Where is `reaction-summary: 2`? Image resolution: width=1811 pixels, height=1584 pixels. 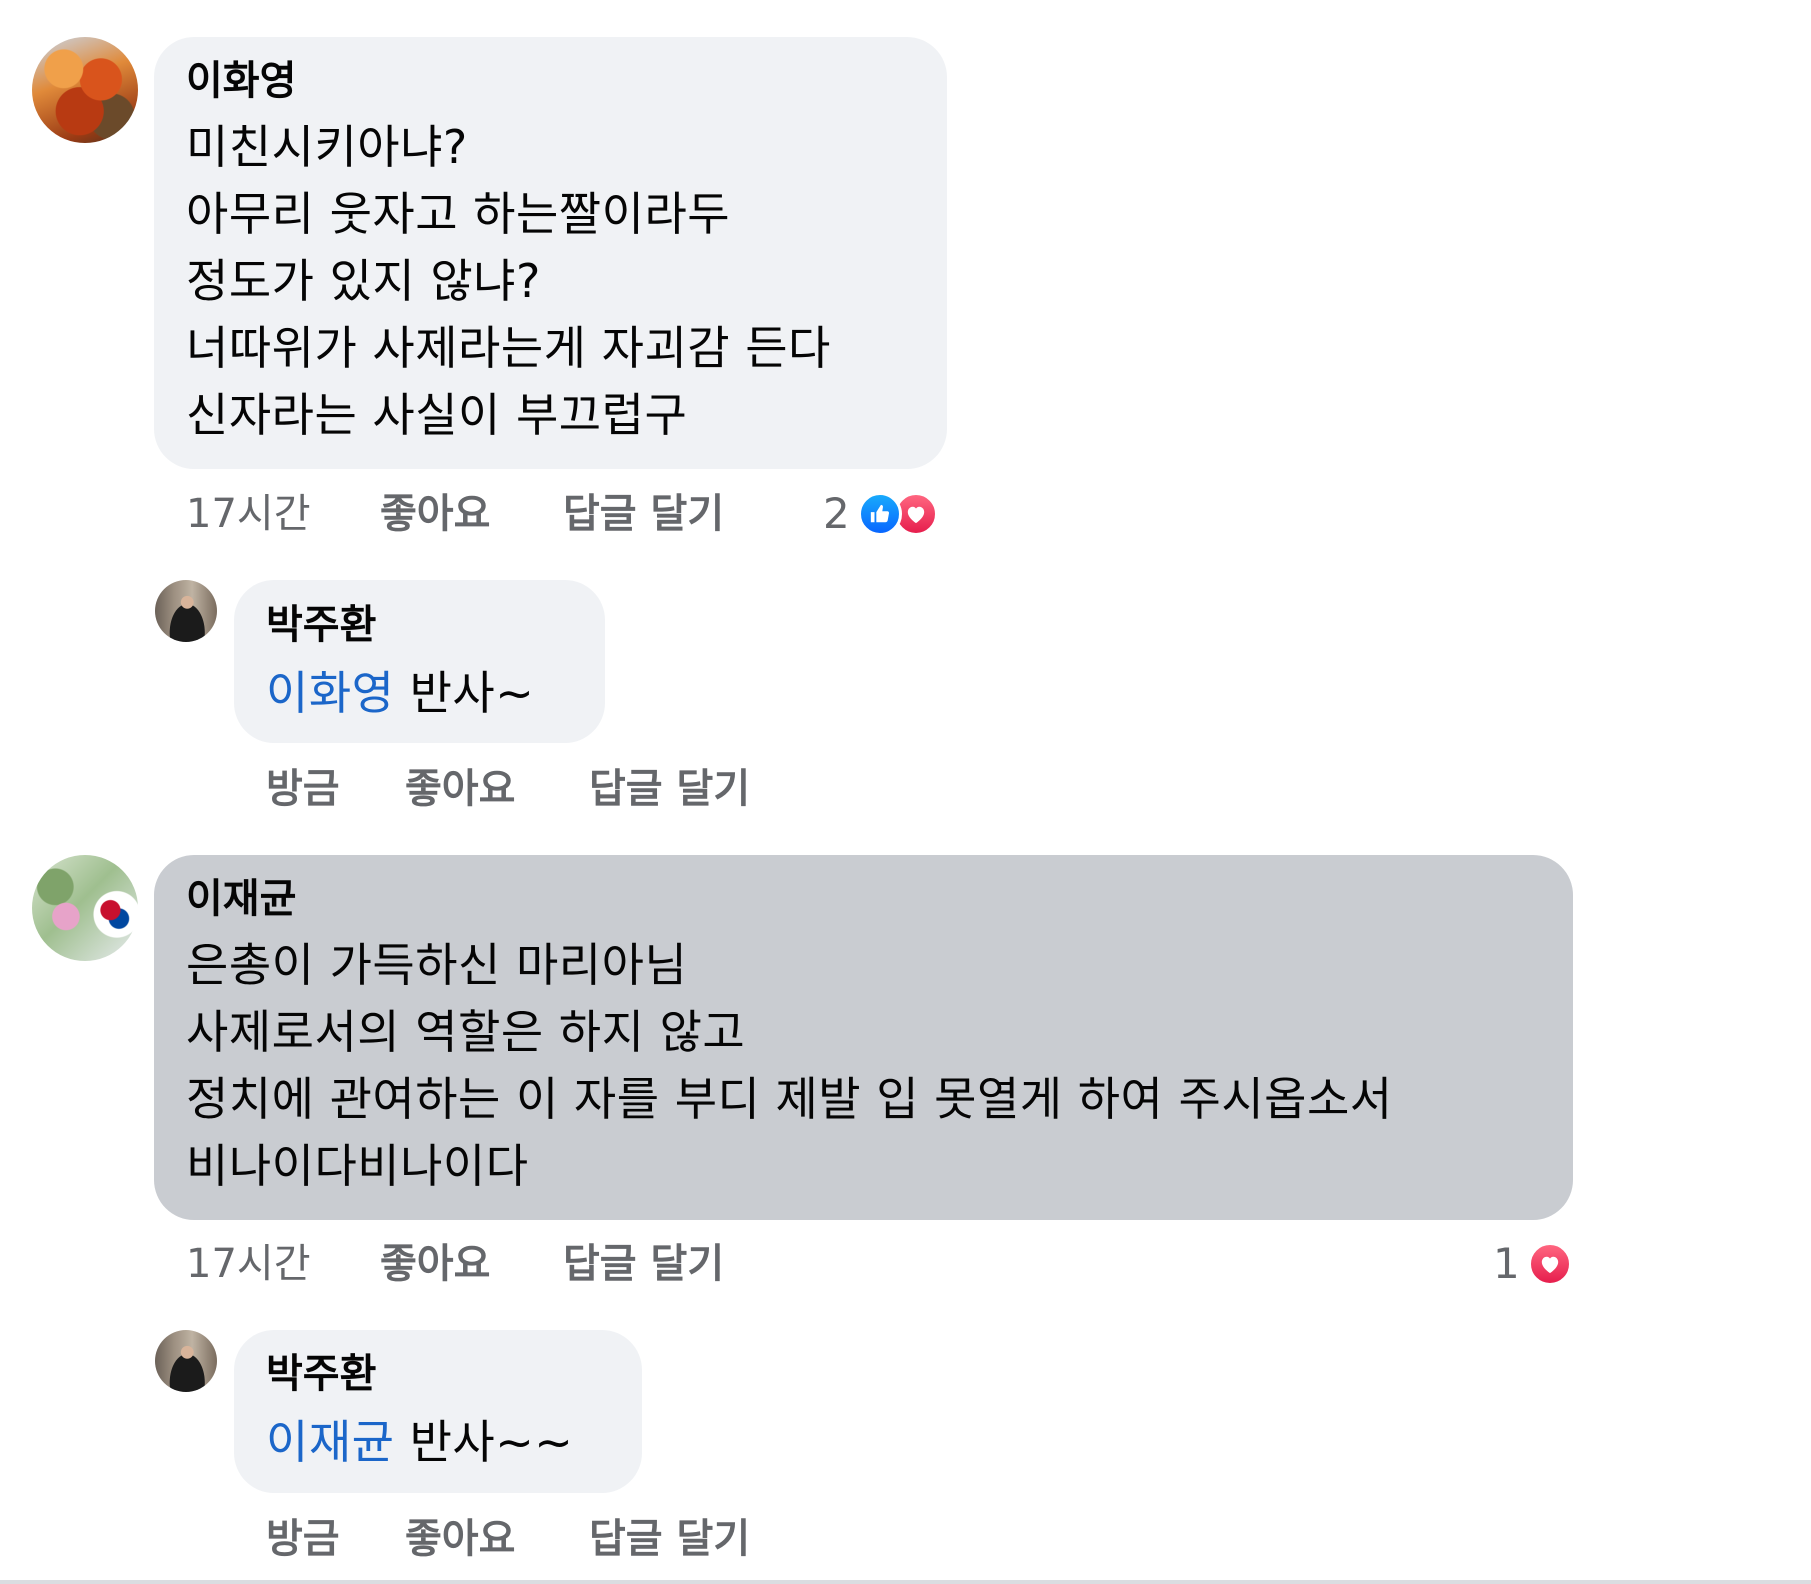
reaction-summary: 2 is located at coordinates (880, 514).